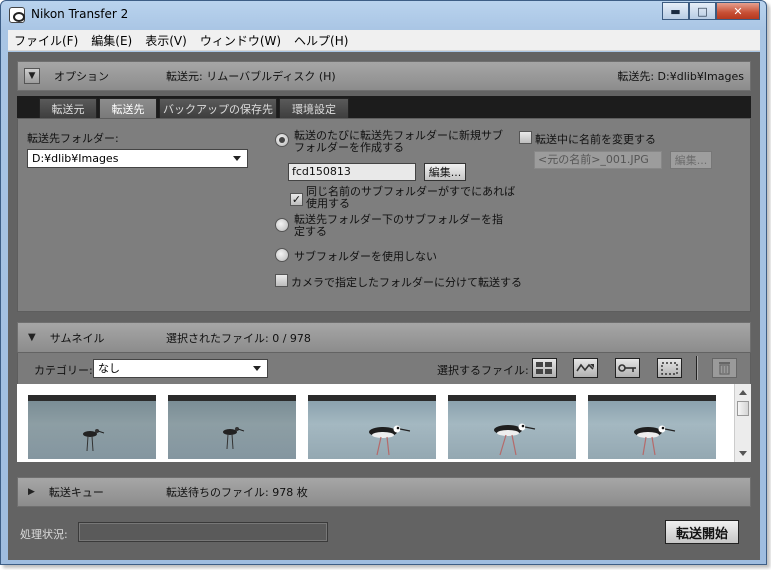  I want to click on dest-folder-label: 転送先フォルダー:, so click(73, 138).